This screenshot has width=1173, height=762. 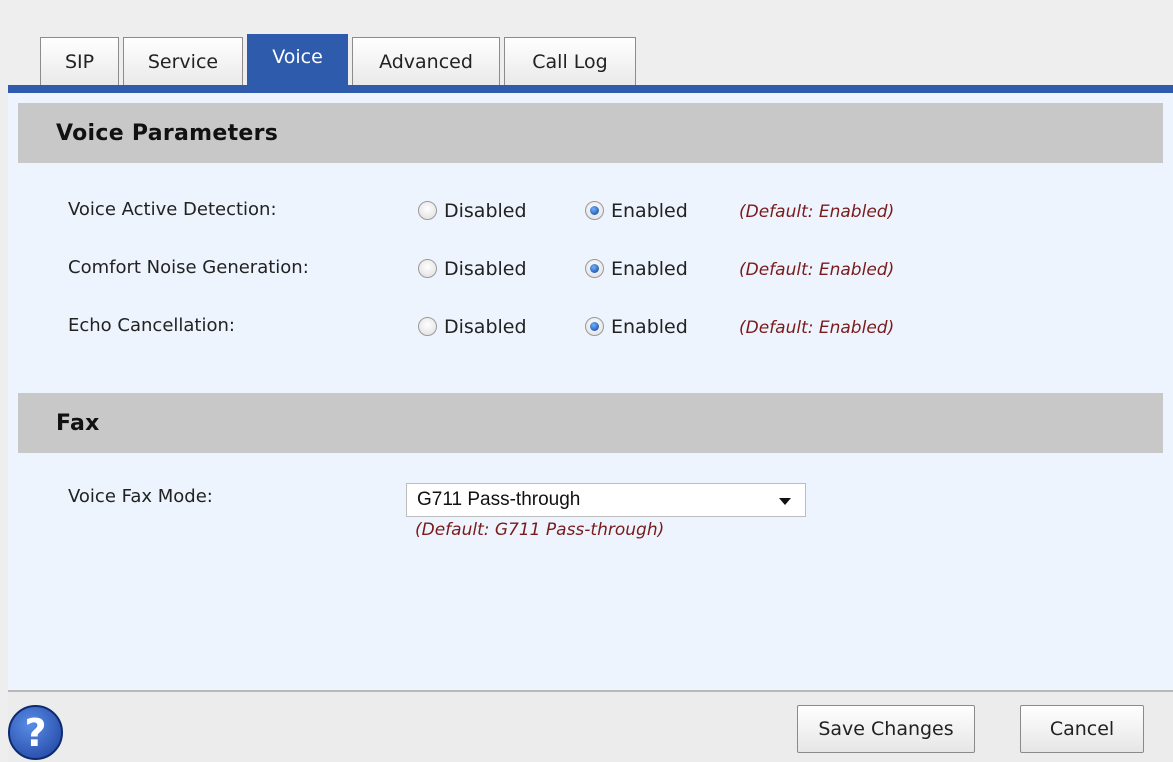 I want to click on voice-fax-mode-select: G711 Pass-through, so click(x=606, y=500).